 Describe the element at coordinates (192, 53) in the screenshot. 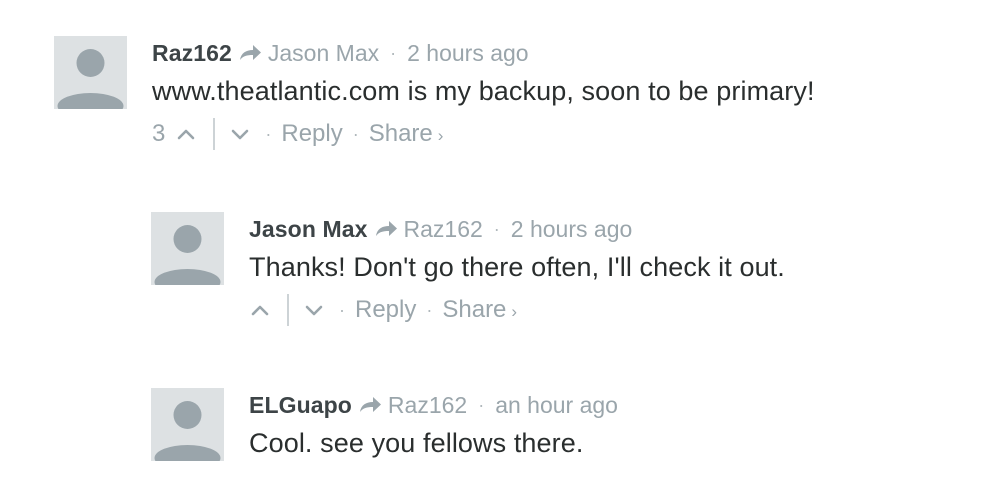

I see `author-name: Raz162` at that location.